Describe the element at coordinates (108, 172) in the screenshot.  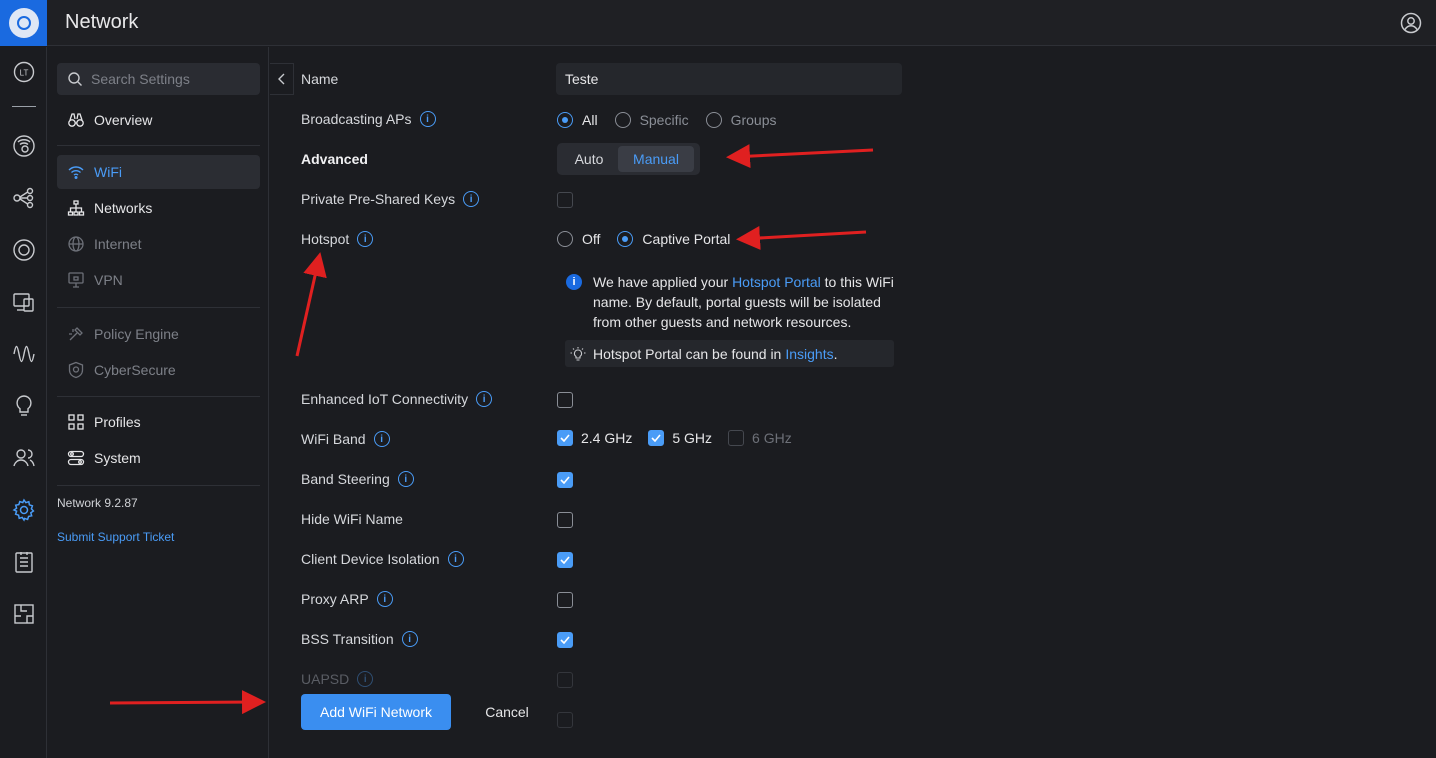
I see `sidebar-item-label: WiFi` at that location.